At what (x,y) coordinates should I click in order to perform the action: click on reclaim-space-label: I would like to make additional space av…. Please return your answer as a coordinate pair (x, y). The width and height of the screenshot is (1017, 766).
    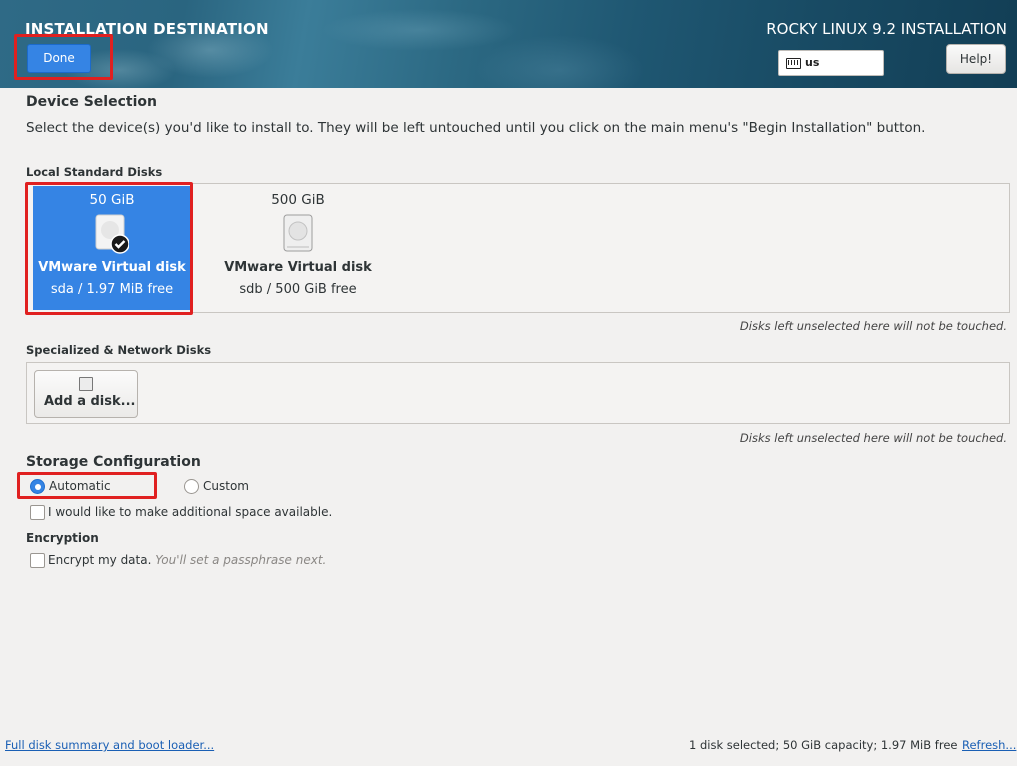
    Looking at the image, I should click on (190, 512).